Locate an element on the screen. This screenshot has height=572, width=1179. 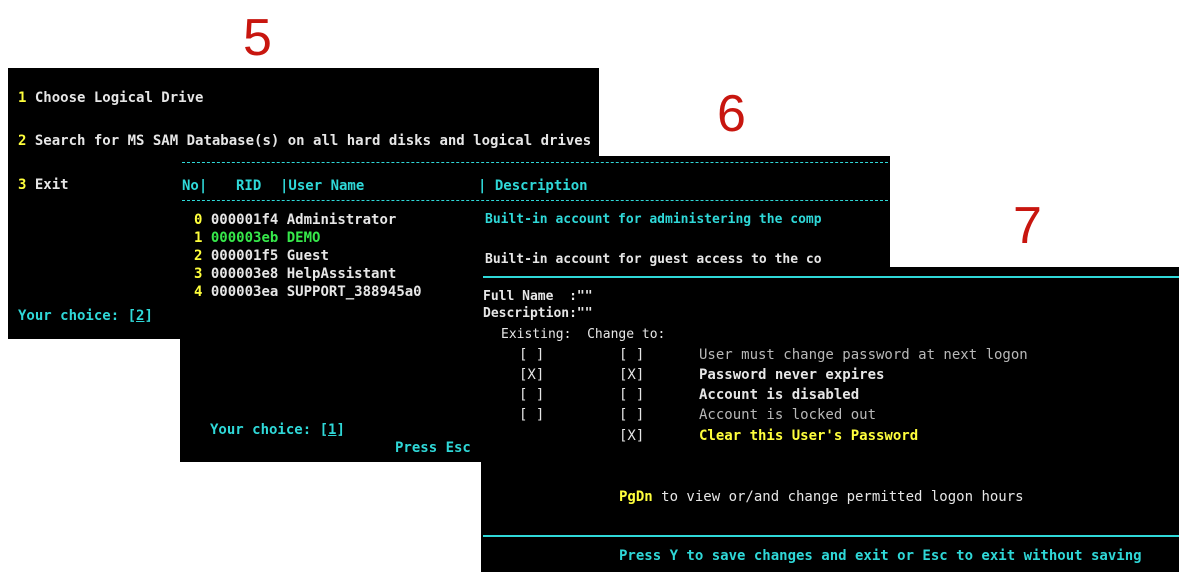
step-number-6: 6 is located at coordinates (731, 114).